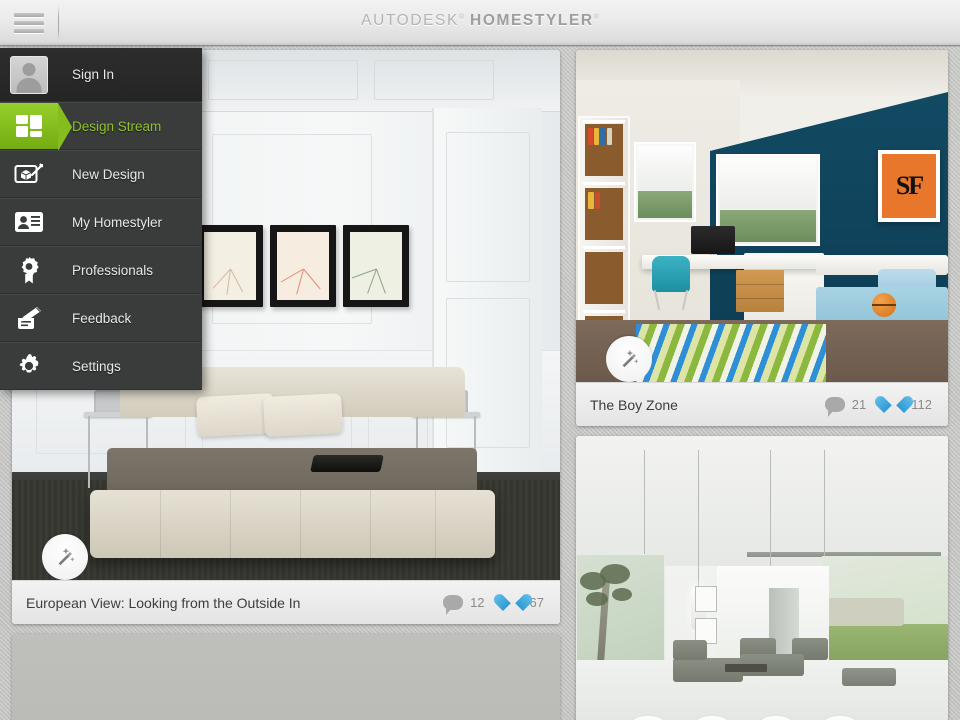  What do you see at coordinates (113, 270) in the screenshot?
I see `sidebar-item-label: Professionals` at bounding box center [113, 270].